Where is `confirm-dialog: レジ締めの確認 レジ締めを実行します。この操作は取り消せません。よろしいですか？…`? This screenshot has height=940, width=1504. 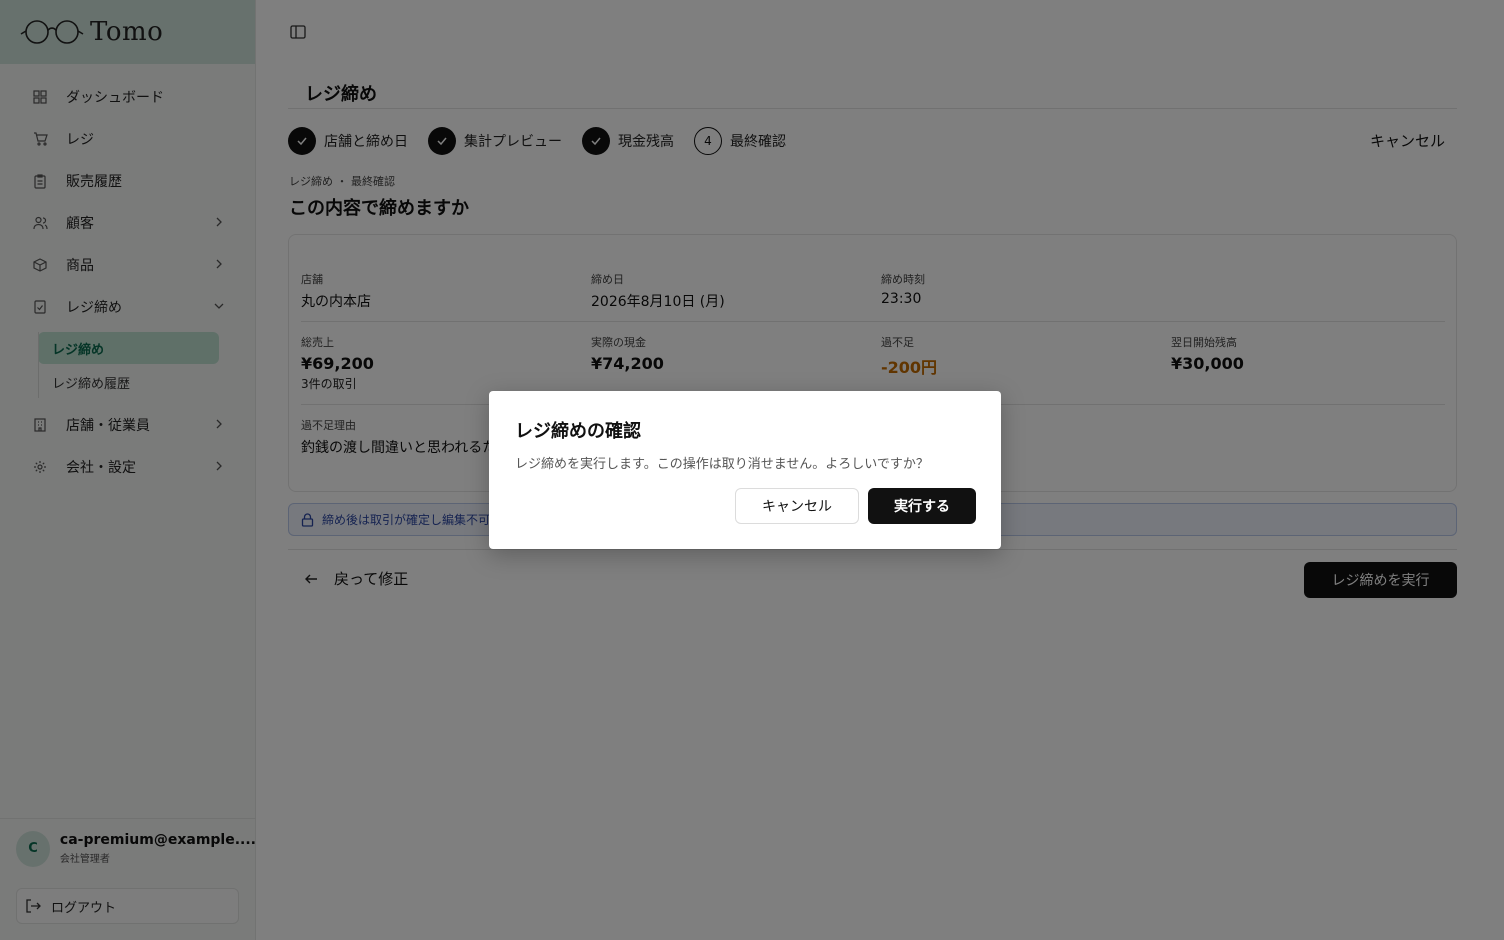 confirm-dialog: レジ締めの確認 レジ締めを実行します。この操作は取り消せません。よろしいですか？… is located at coordinates (745, 470).